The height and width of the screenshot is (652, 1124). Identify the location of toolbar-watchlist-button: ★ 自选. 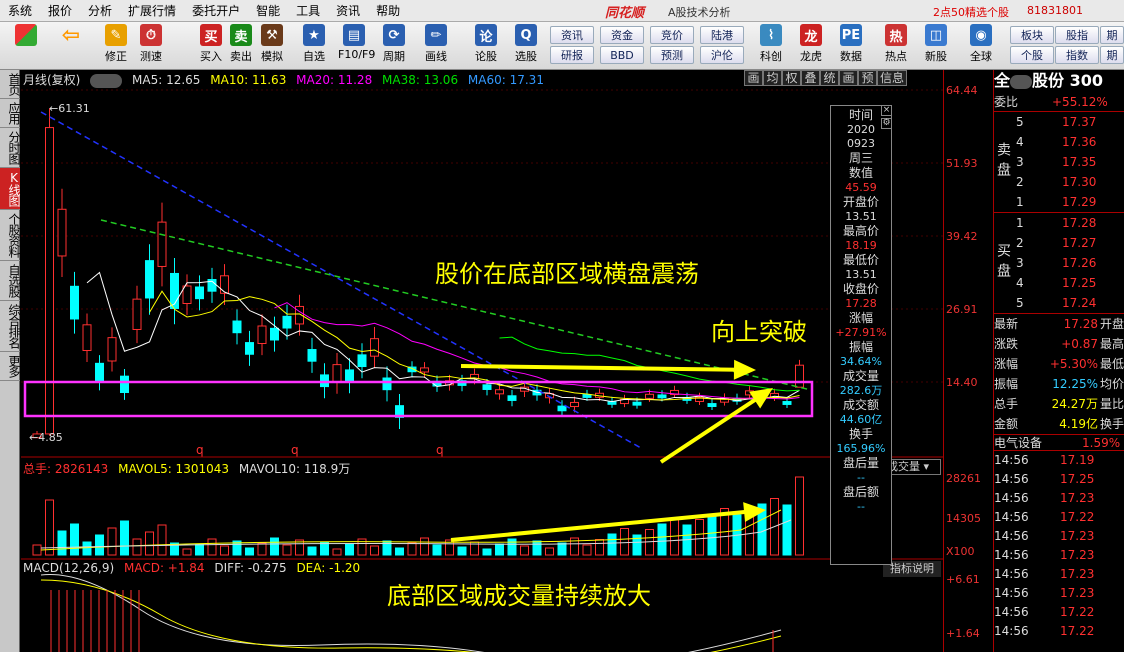
(314, 46).